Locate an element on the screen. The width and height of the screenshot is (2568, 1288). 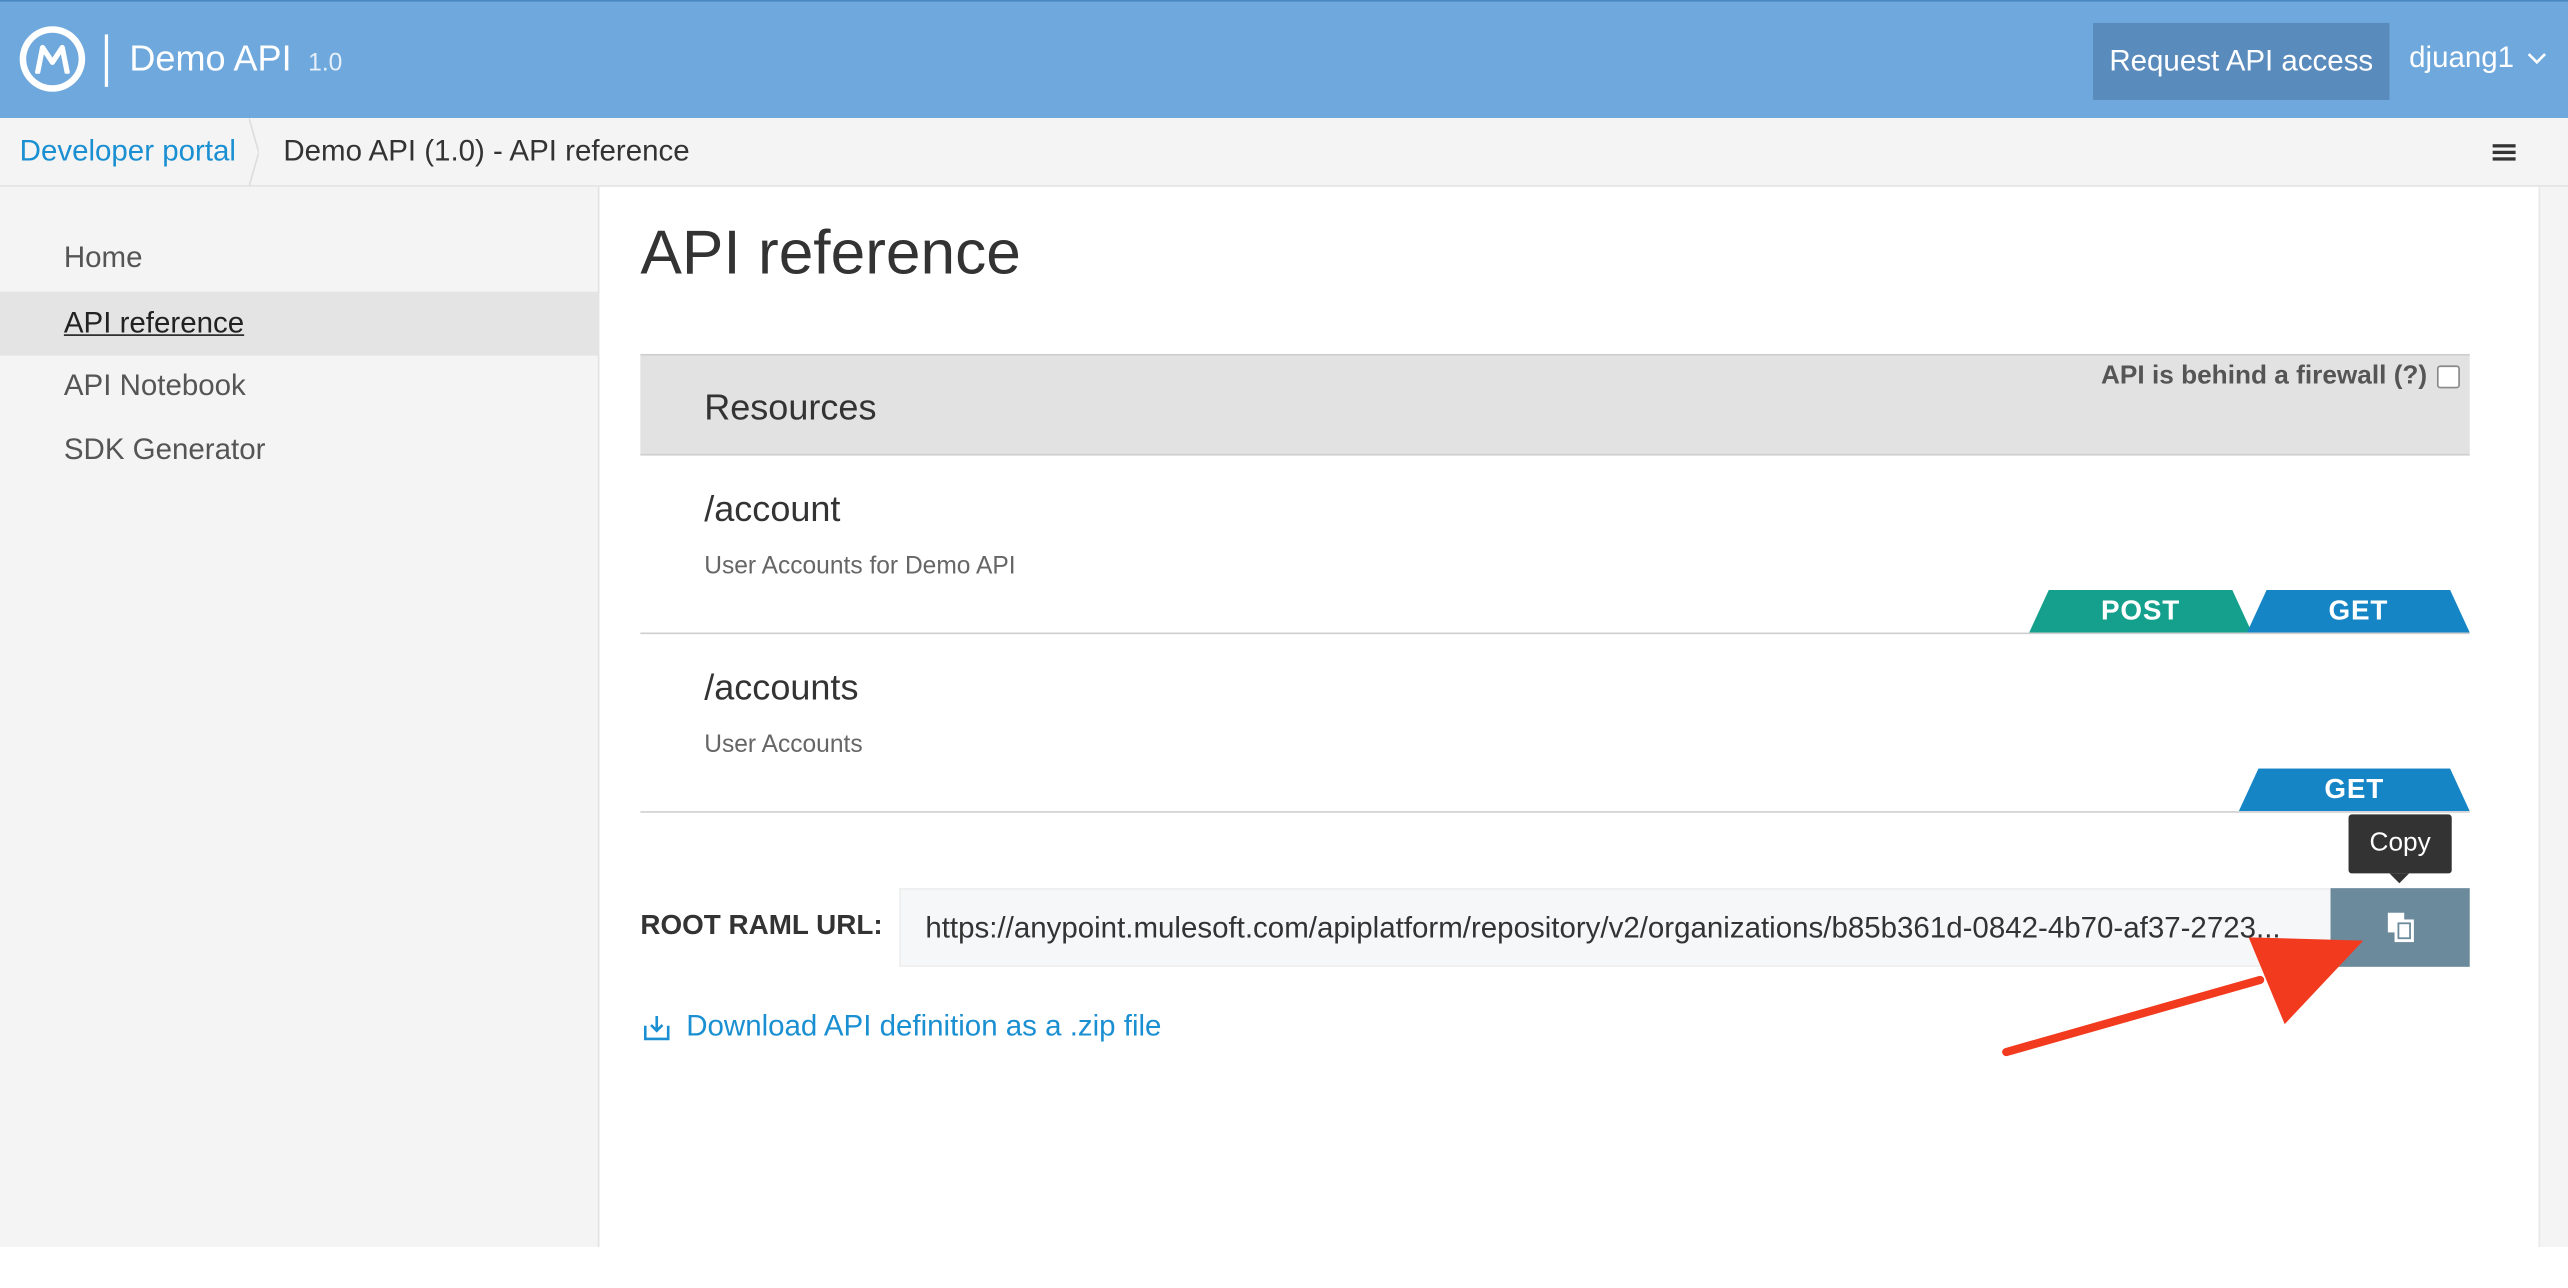
user-menu: djuang1 is located at coordinates (2478, 58).